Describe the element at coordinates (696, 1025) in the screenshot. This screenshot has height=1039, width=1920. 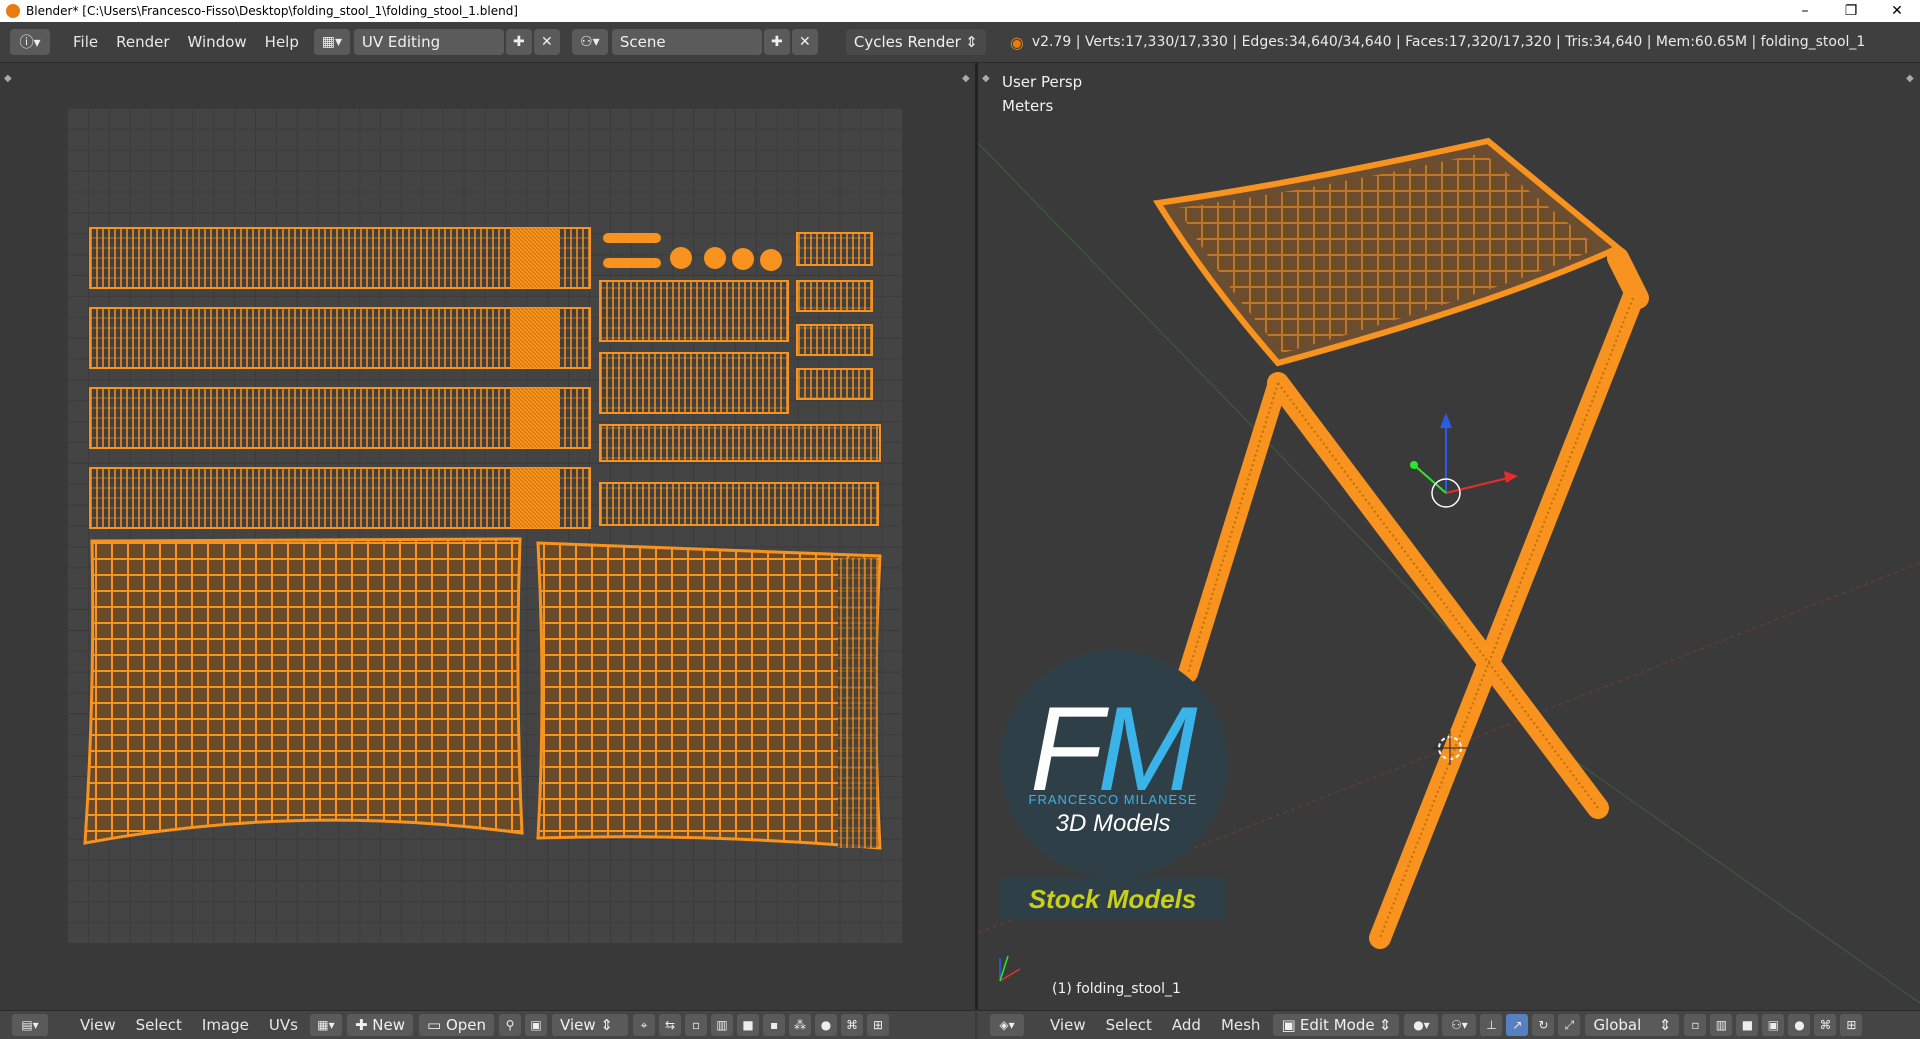
I see `vertex-select-icon: ▫` at that location.